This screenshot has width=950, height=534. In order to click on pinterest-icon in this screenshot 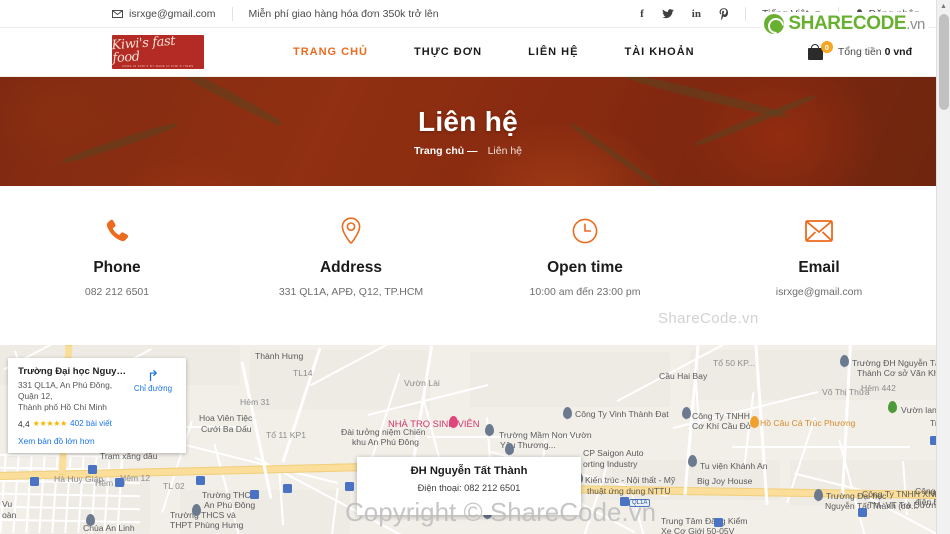, I will do `click(724, 13)`.